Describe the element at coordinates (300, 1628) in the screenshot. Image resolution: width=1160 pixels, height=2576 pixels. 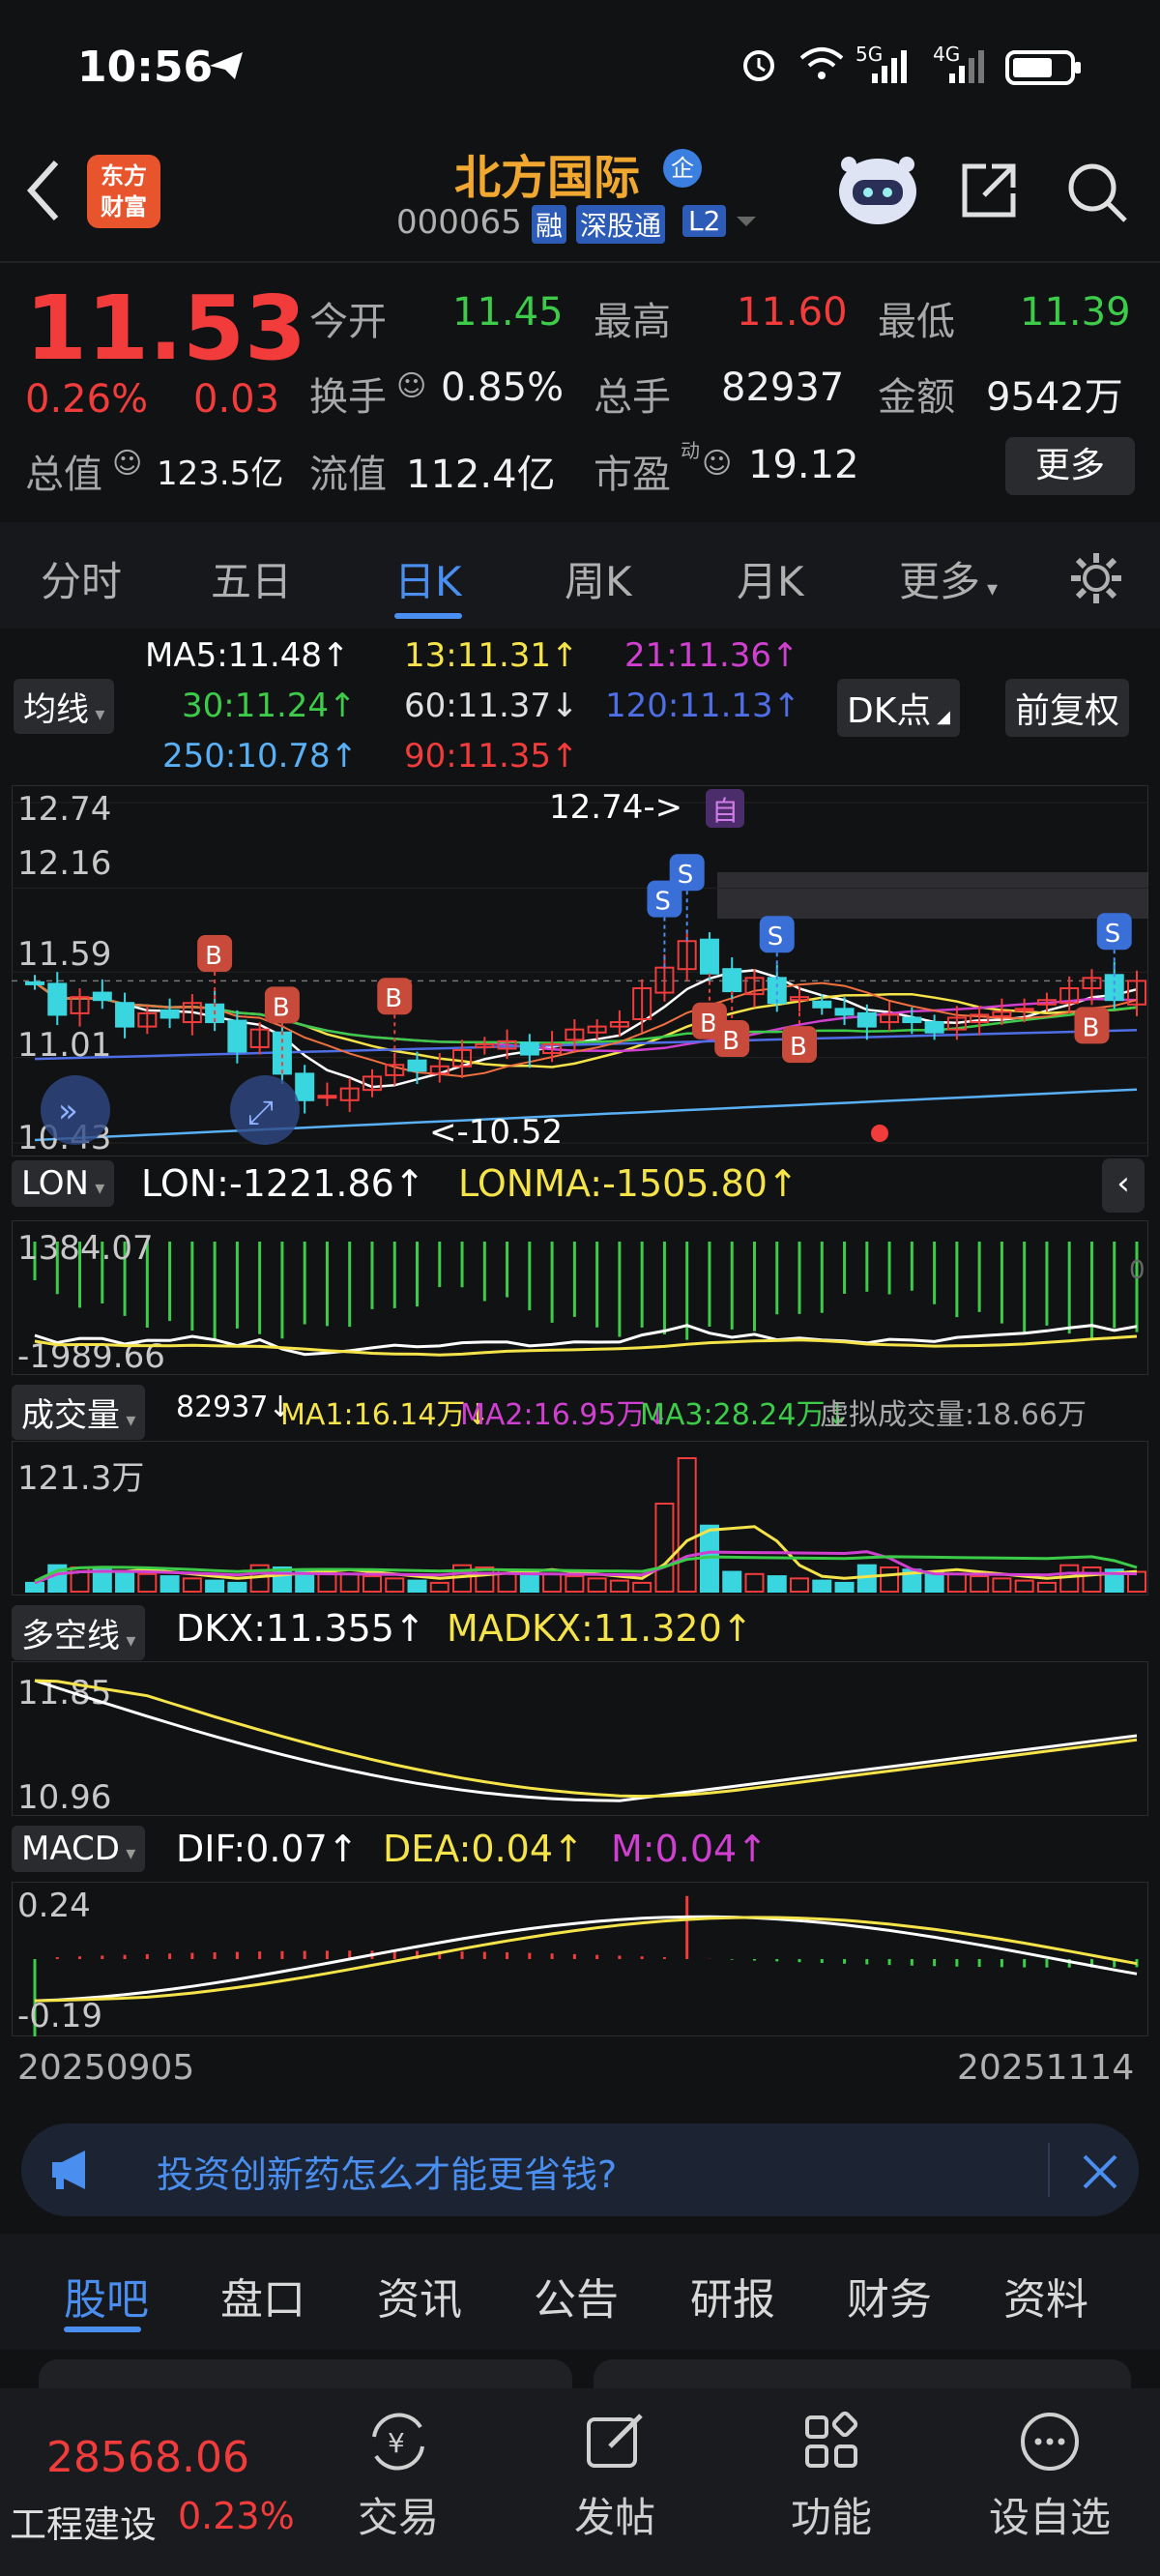
I see `dkx-value: DKX:11.355↑` at that location.